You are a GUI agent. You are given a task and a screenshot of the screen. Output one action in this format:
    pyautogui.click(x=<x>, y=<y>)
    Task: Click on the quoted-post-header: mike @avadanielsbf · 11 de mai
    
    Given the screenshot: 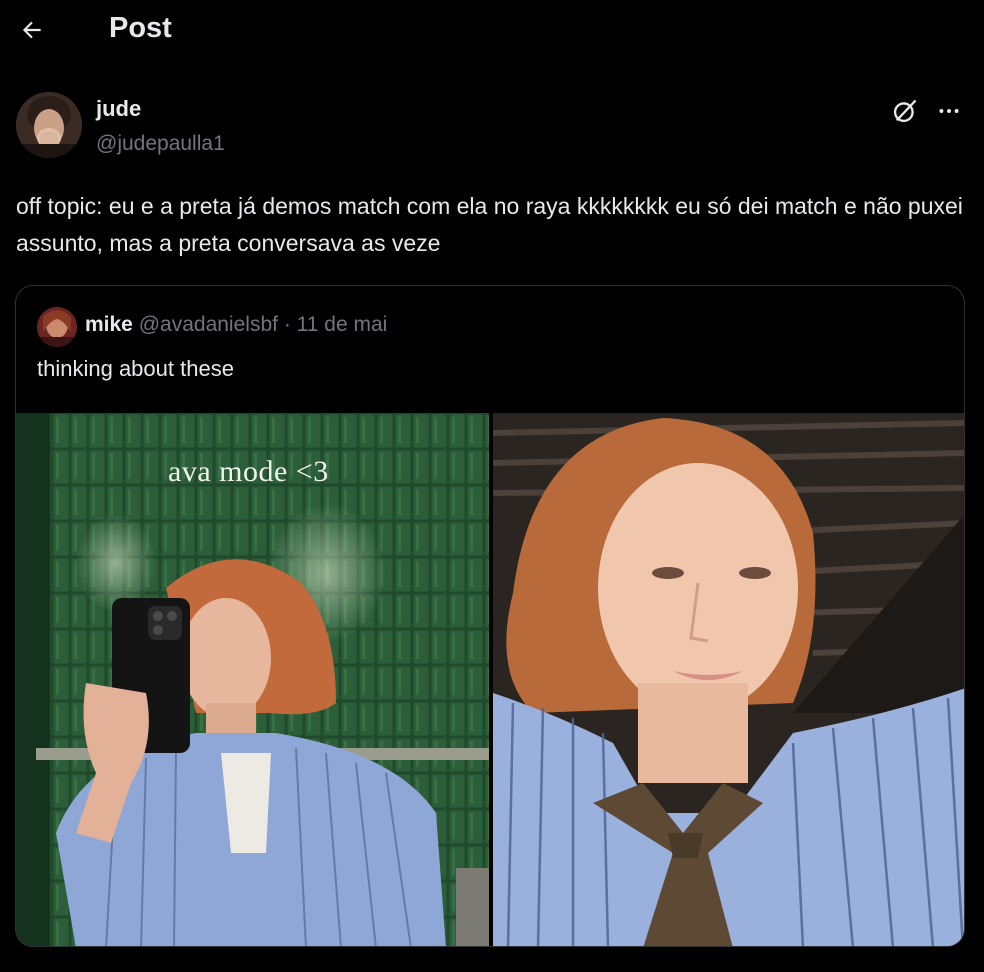 What is the action you would take?
    pyautogui.click(x=236, y=325)
    